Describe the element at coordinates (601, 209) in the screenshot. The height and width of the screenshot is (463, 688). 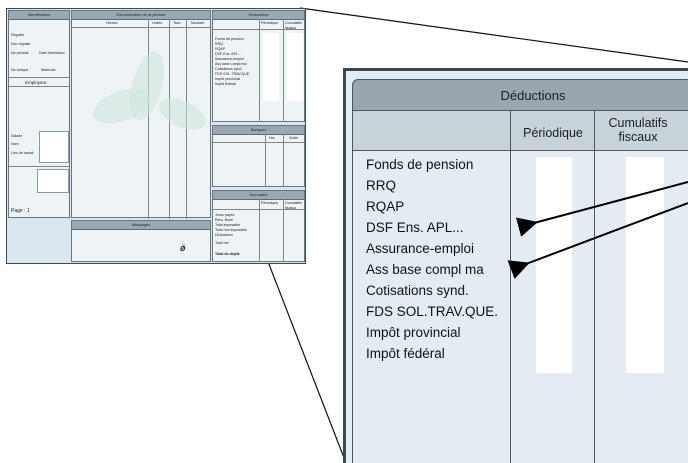
I see `arrow-to-dsf` at that location.